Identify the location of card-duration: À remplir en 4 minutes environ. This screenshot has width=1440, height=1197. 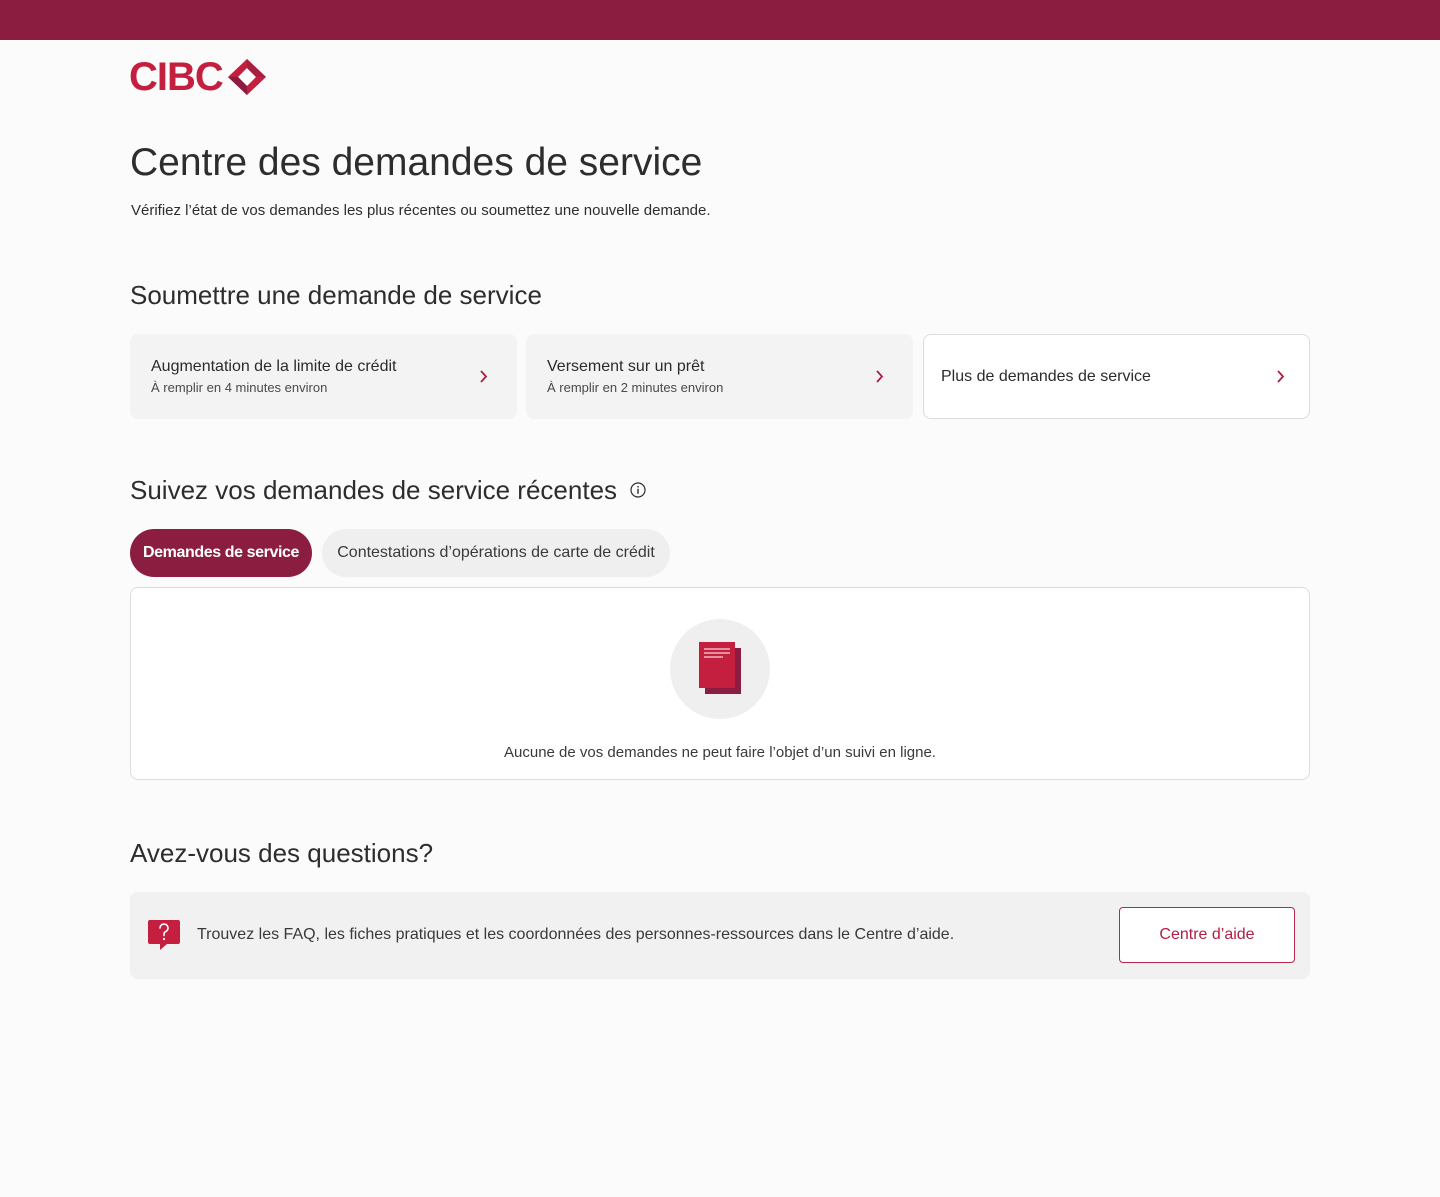
(239, 387).